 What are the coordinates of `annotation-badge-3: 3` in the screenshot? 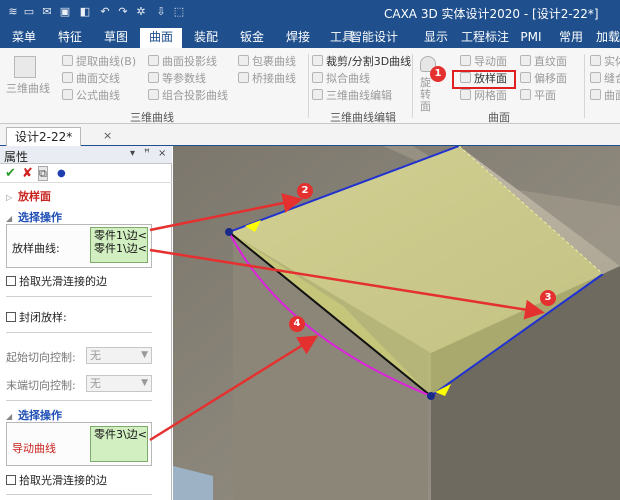 It's located at (548, 298).